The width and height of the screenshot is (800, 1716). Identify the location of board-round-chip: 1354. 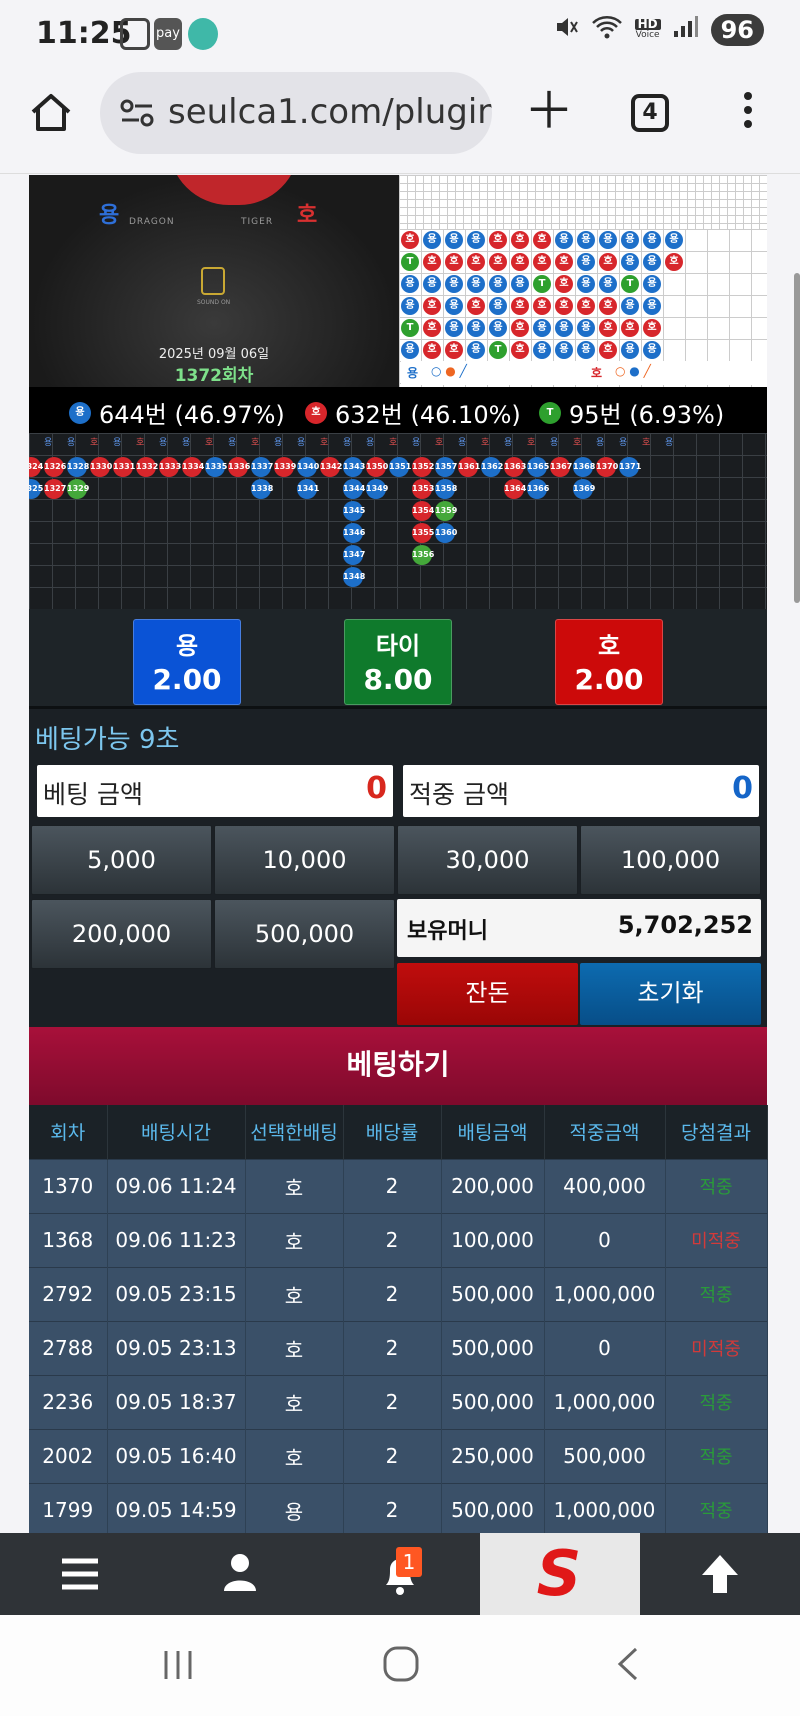
(423, 511).